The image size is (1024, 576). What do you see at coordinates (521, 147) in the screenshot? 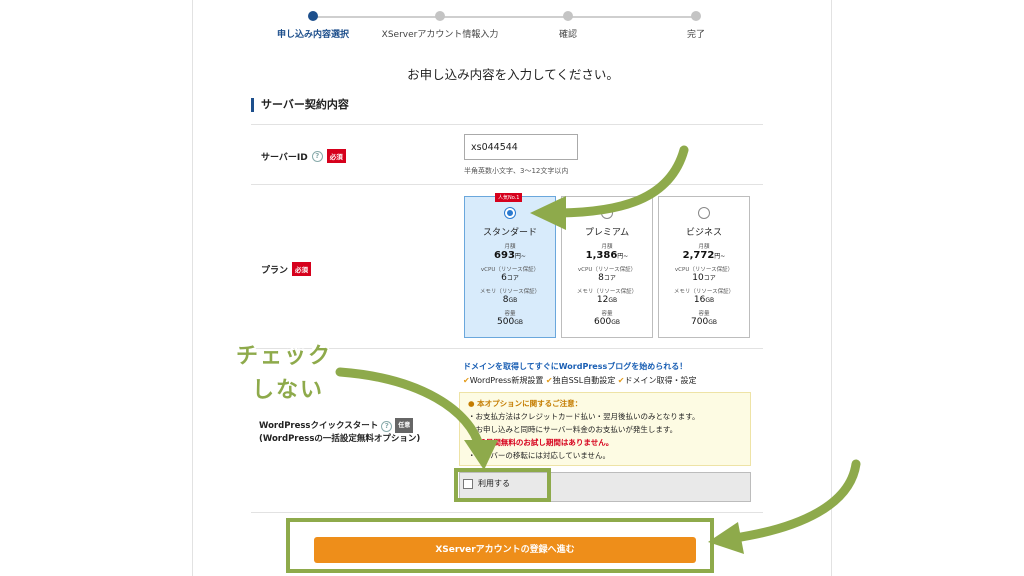
I see `server-id-input: xs044544` at bounding box center [521, 147].